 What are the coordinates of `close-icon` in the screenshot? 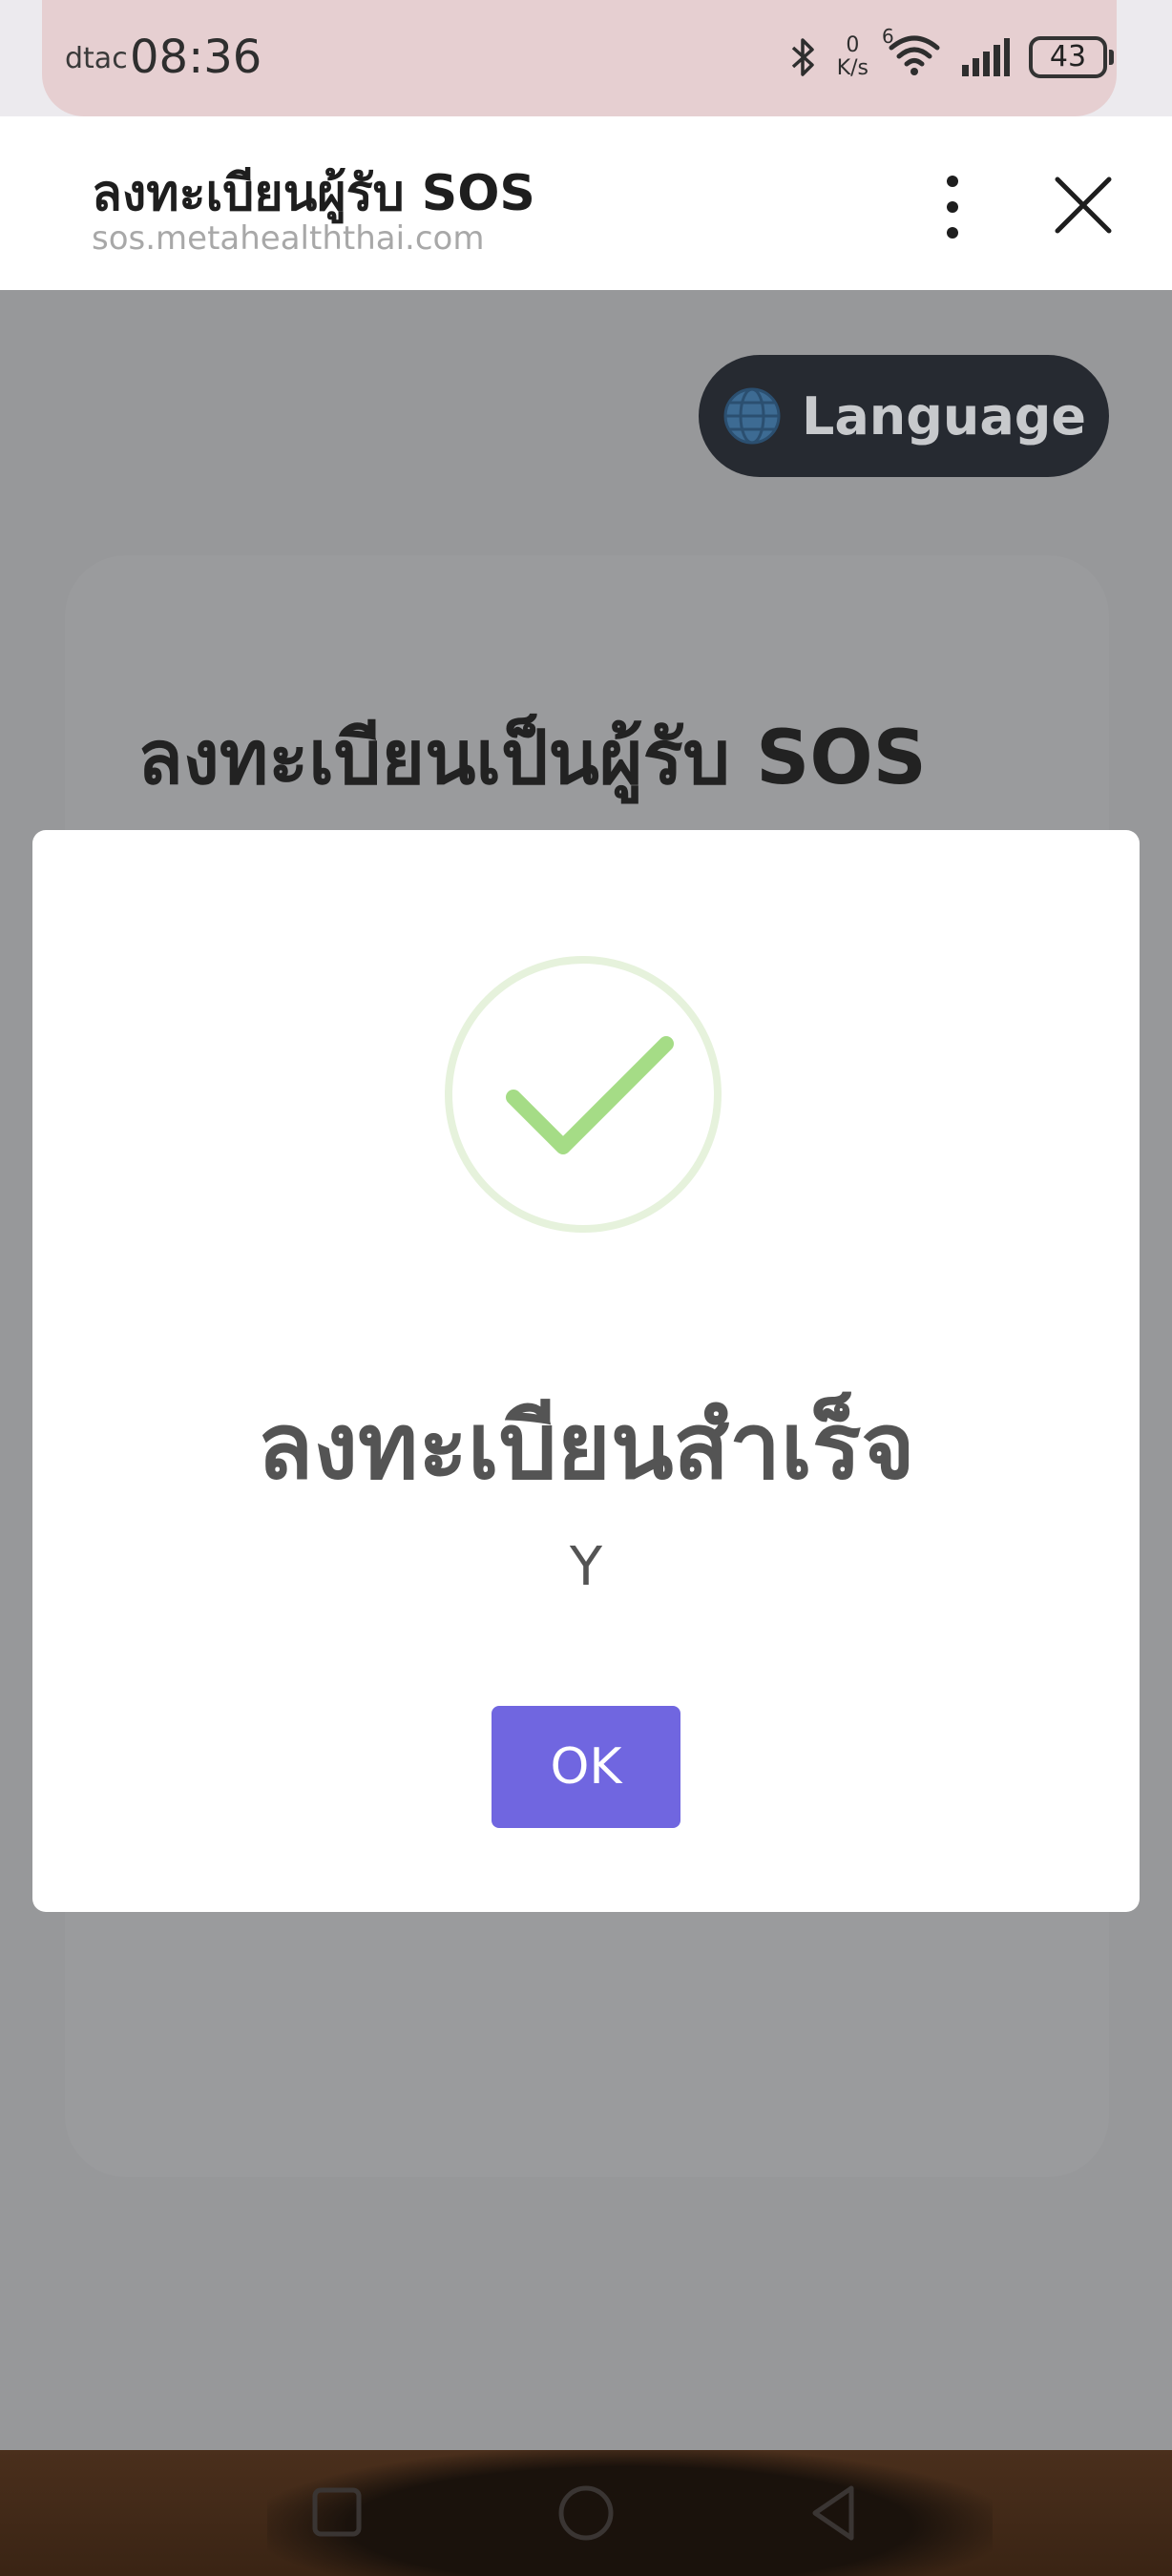 It's located at (1083, 205).